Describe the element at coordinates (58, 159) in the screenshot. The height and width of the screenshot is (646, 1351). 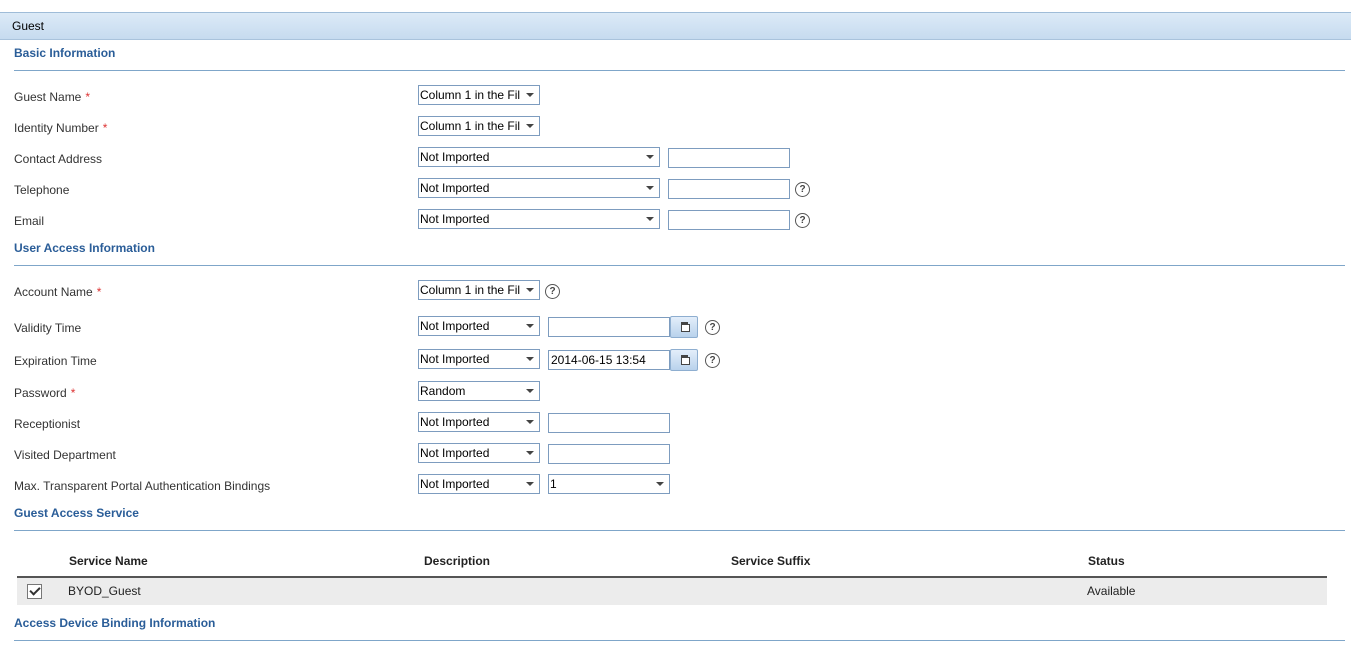
I see `contact-address-label: Contact Address` at that location.